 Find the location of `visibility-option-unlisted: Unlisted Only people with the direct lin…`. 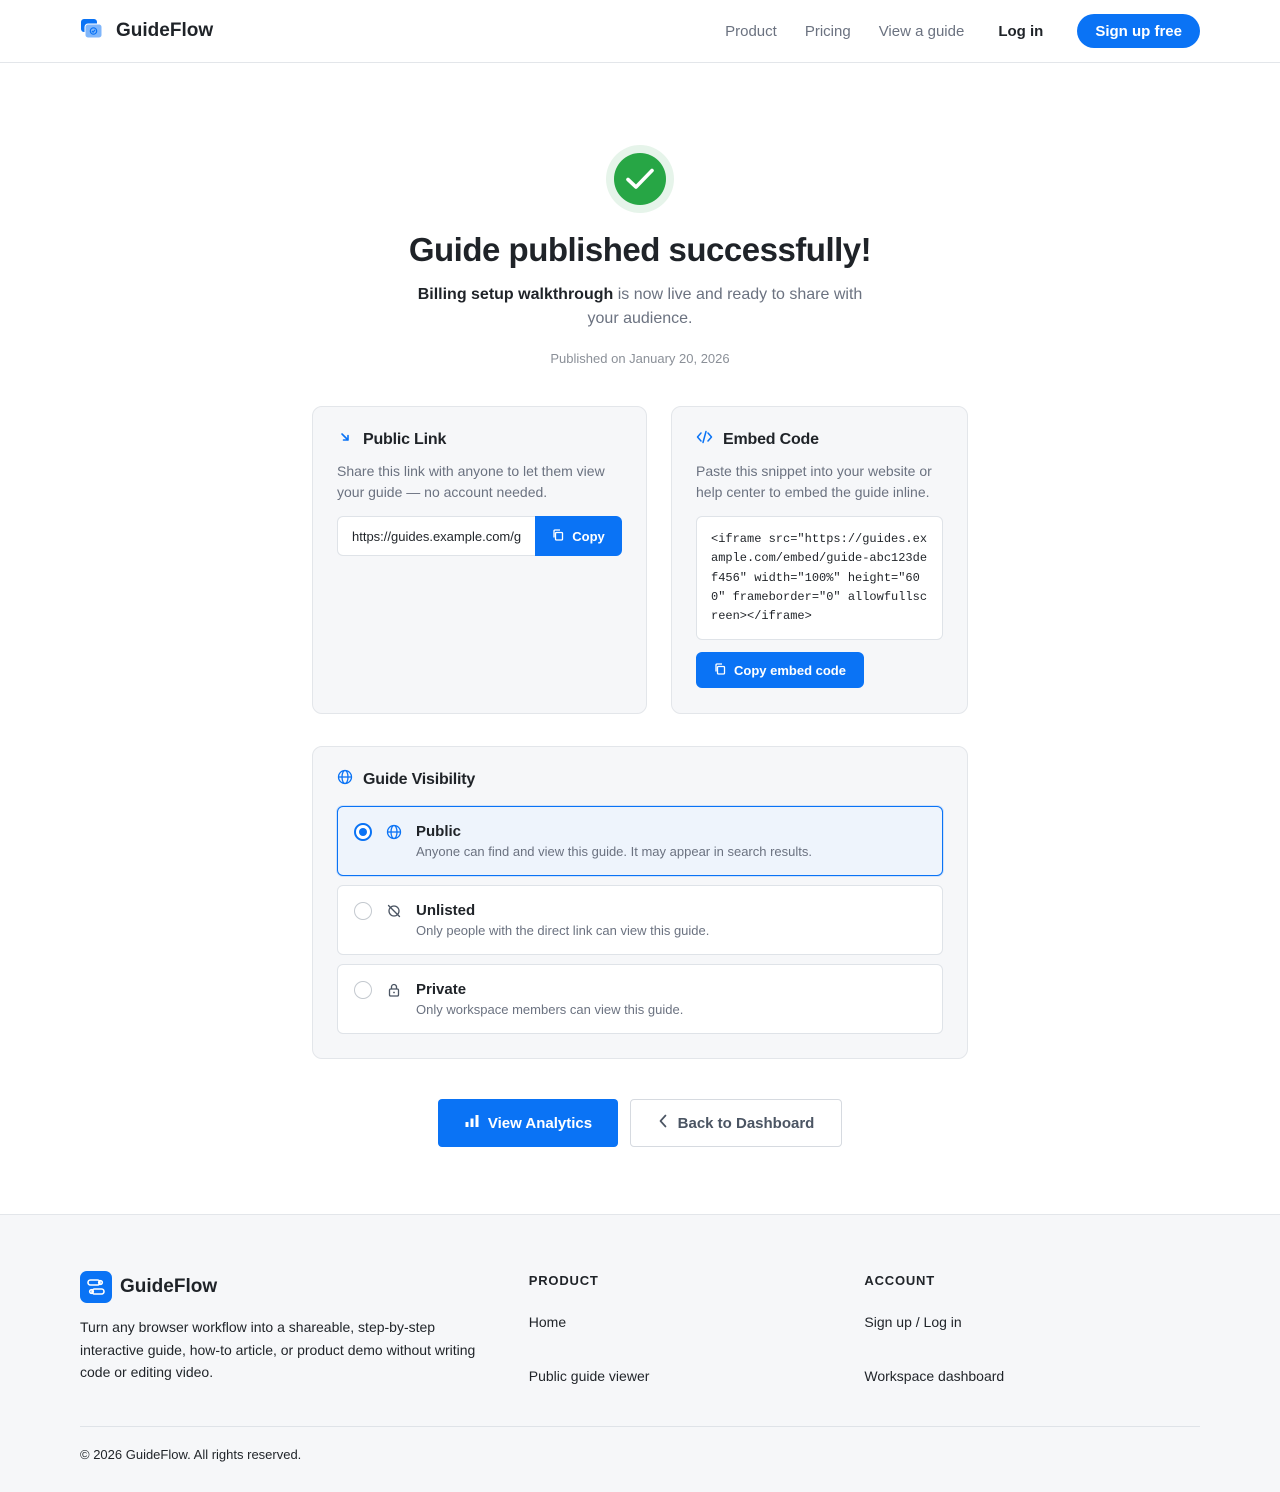

visibility-option-unlisted: Unlisted Only people with the direct lin… is located at coordinates (640, 920).